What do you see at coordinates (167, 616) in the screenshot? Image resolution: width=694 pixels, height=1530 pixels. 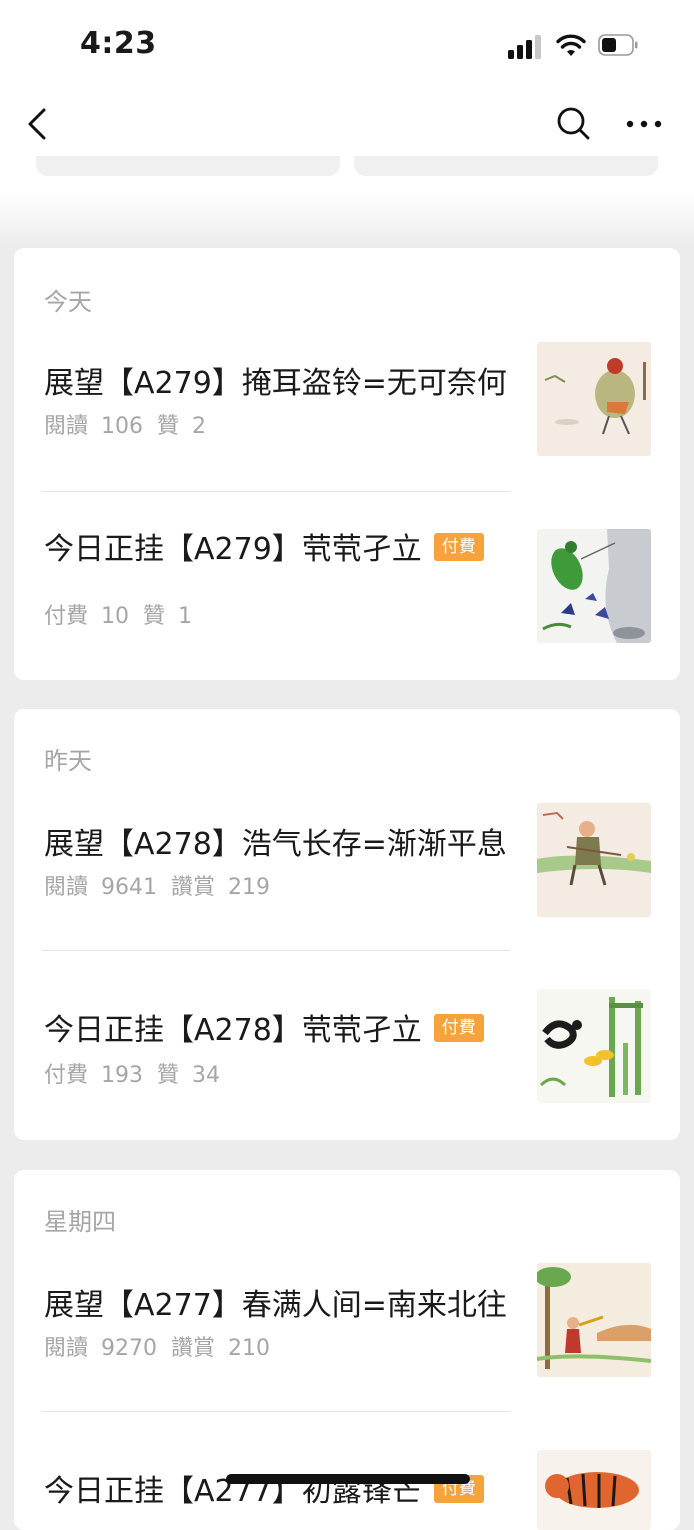 I see `like-count: 贊 1` at bounding box center [167, 616].